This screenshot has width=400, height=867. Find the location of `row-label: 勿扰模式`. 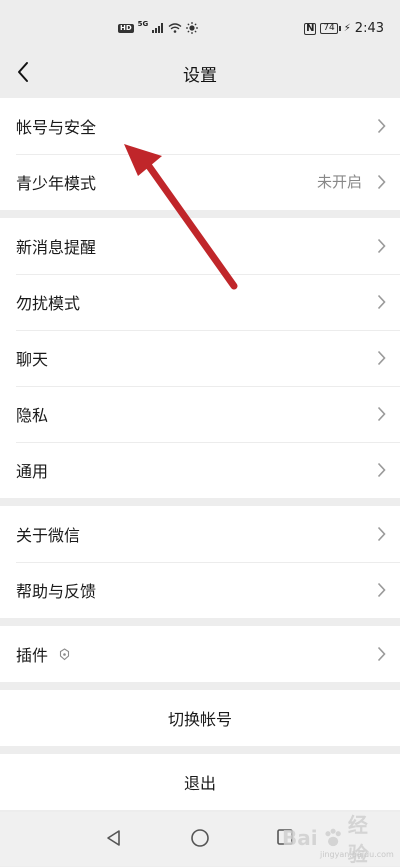

row-label: 勿扰模式 is located at coordinates (48, 303).